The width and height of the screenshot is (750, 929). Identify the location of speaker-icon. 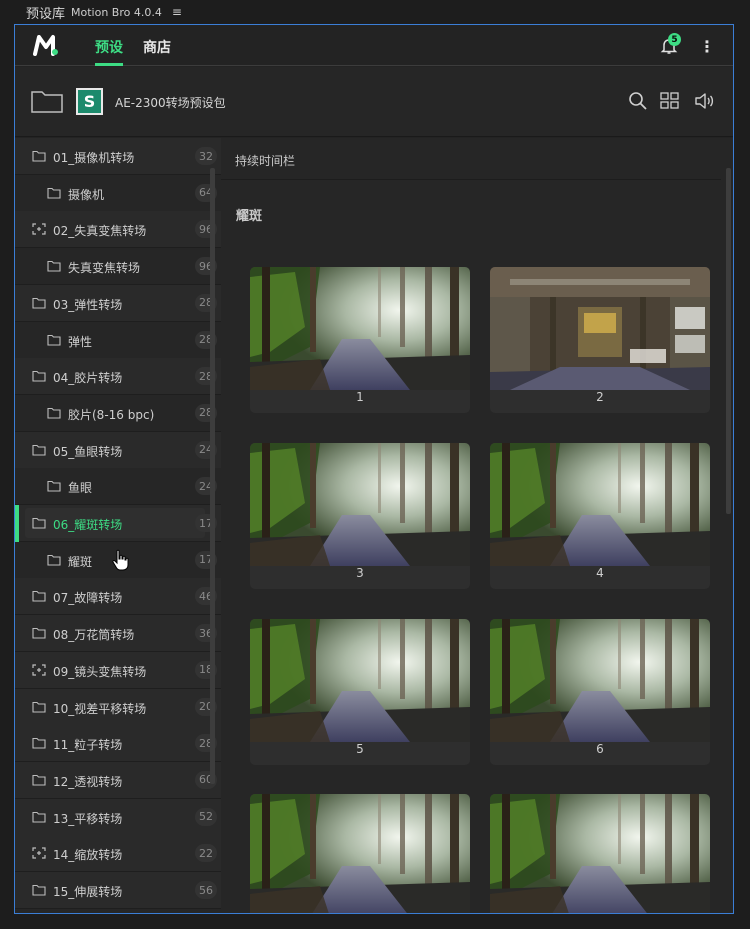
(704, 101).